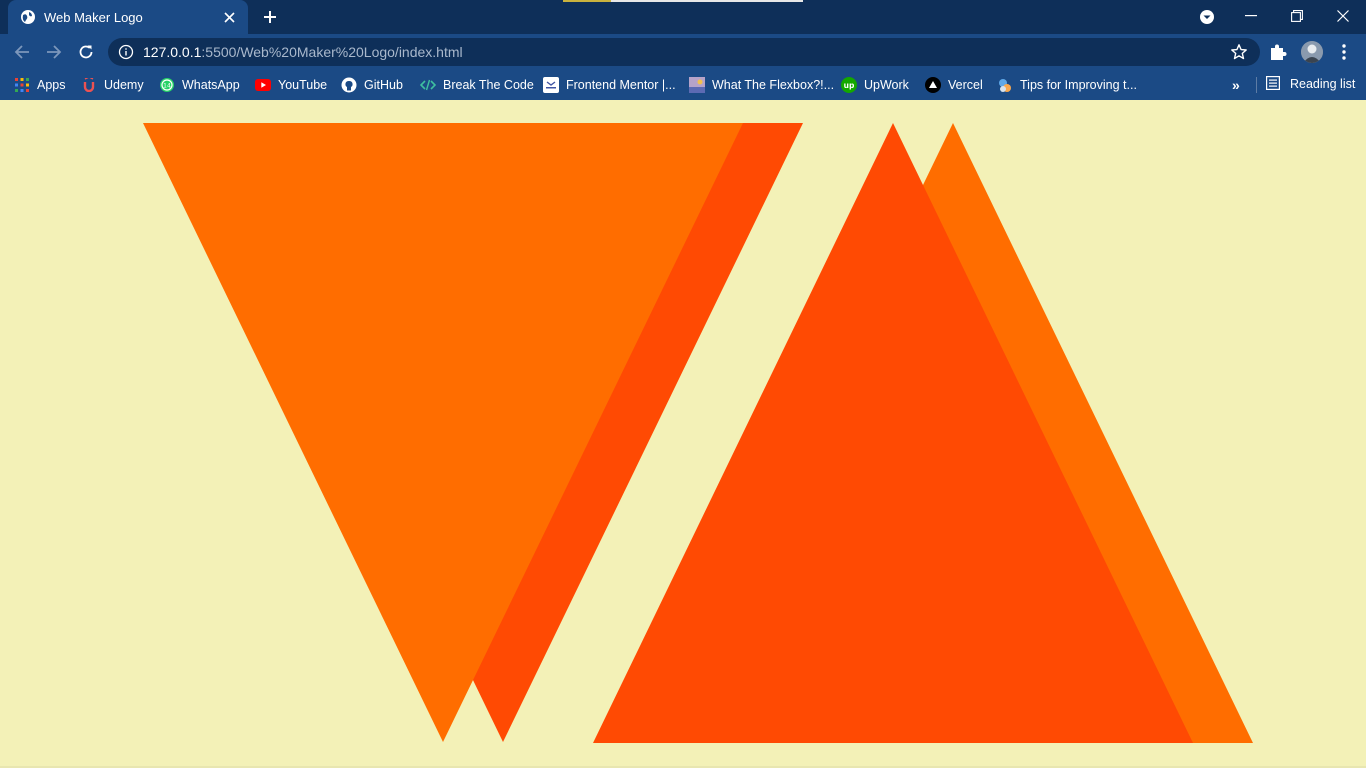 Image resolution: width=1366 pixels, height=768 pixels. Describe the element at coordinates (1344, 52) in the screenshot. I see `kebab-menu-icon` at that location.